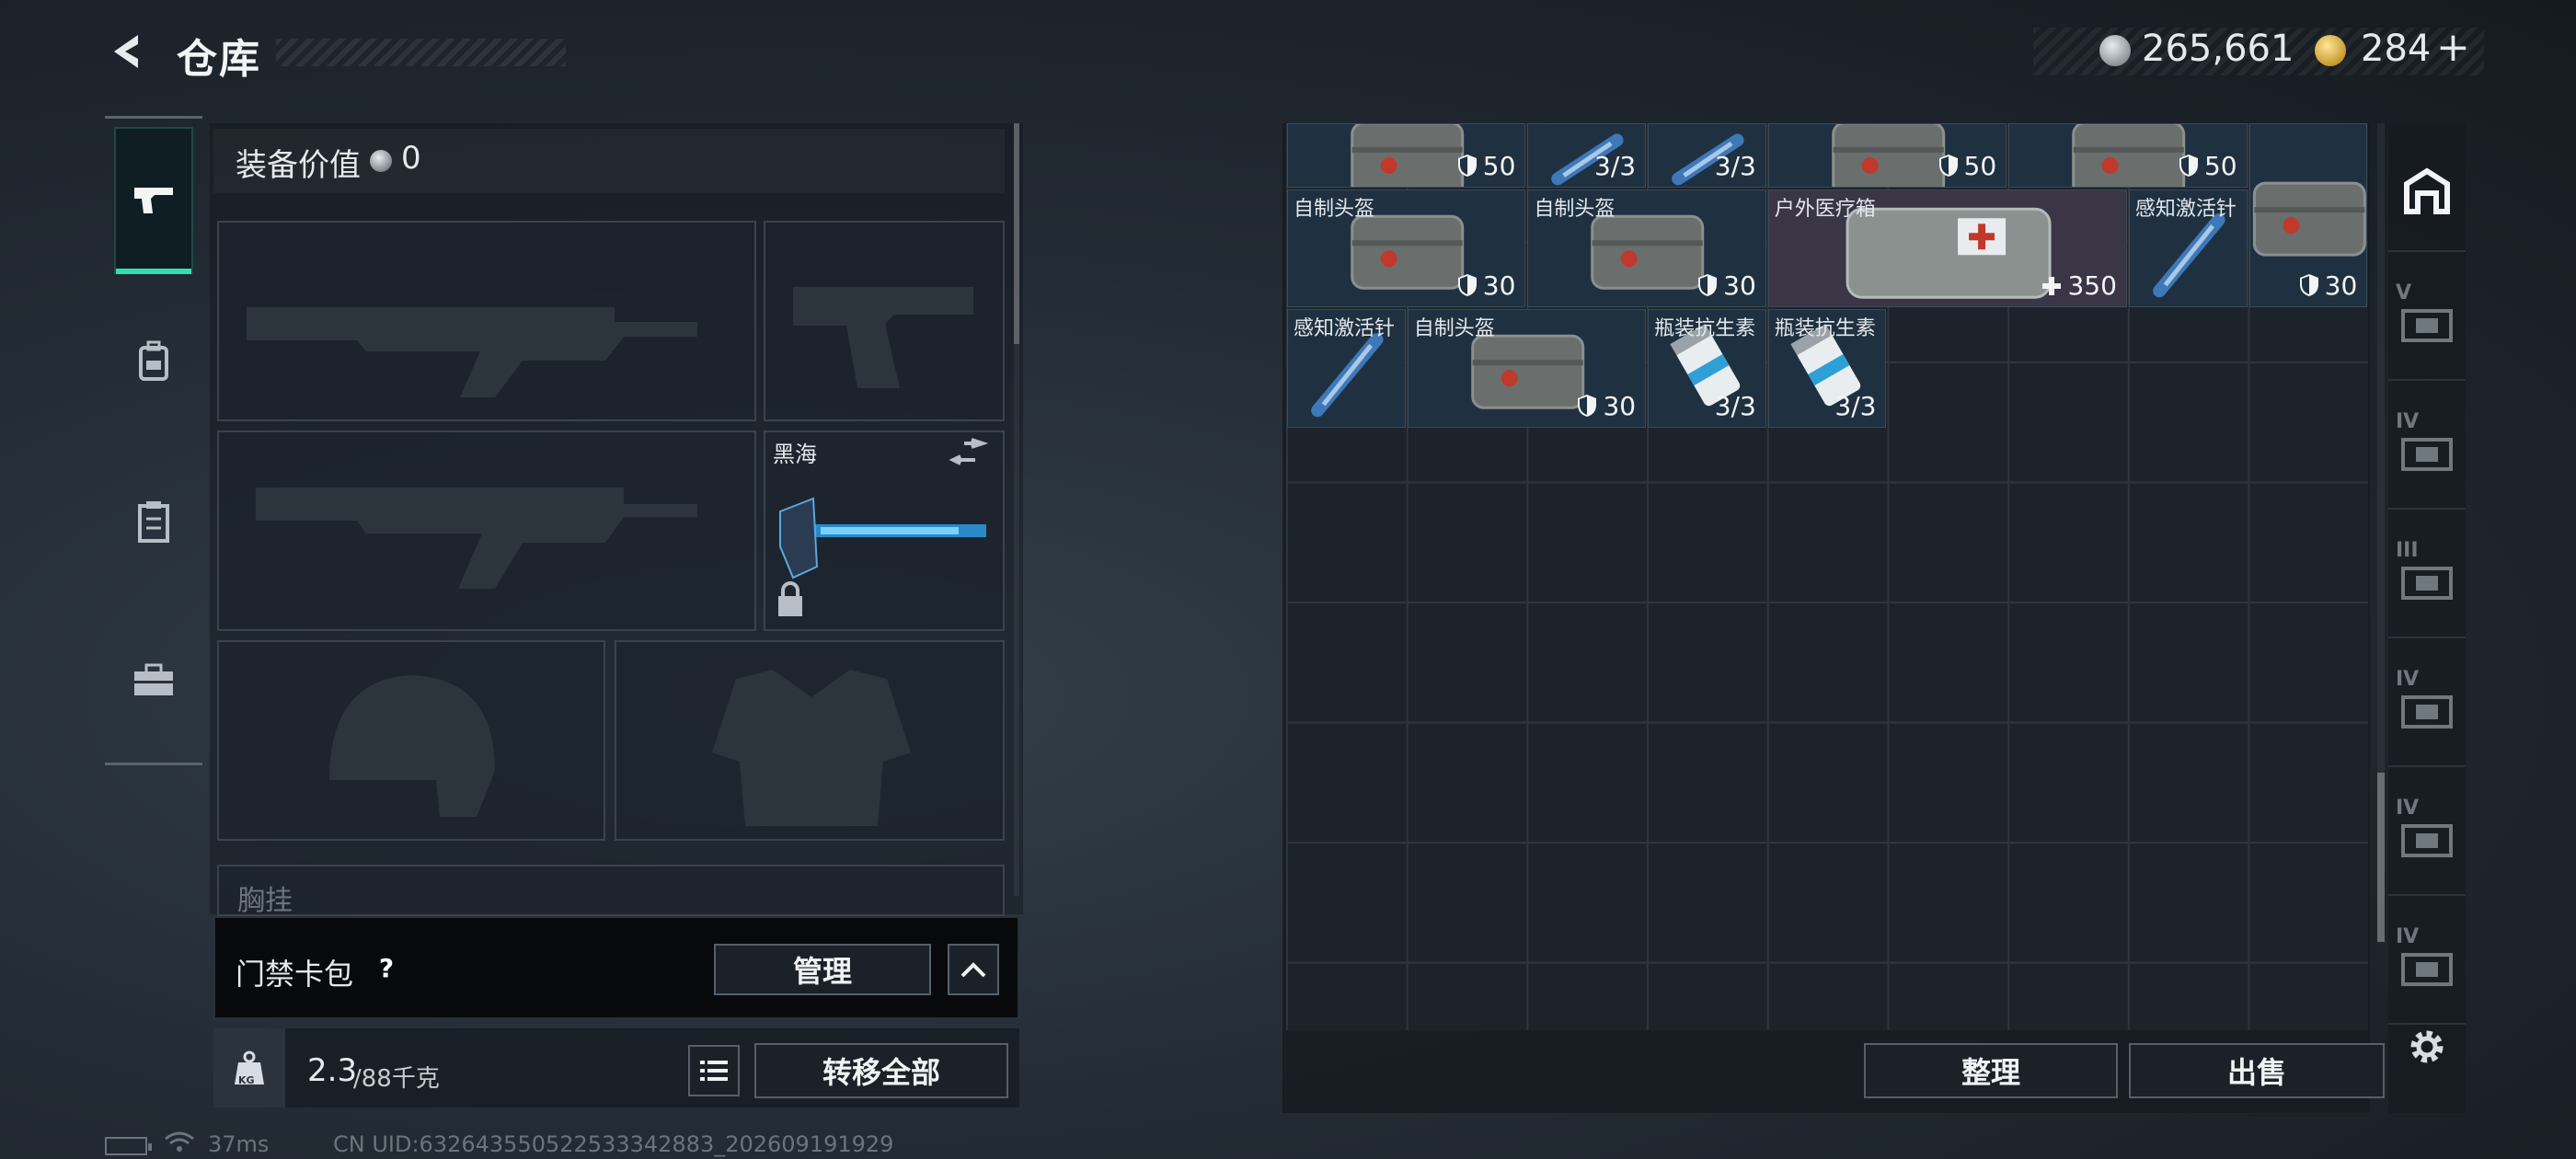 The width and height of the screenshot is (2576, 1159). I want to click on title-decoration, so click(421, 52).